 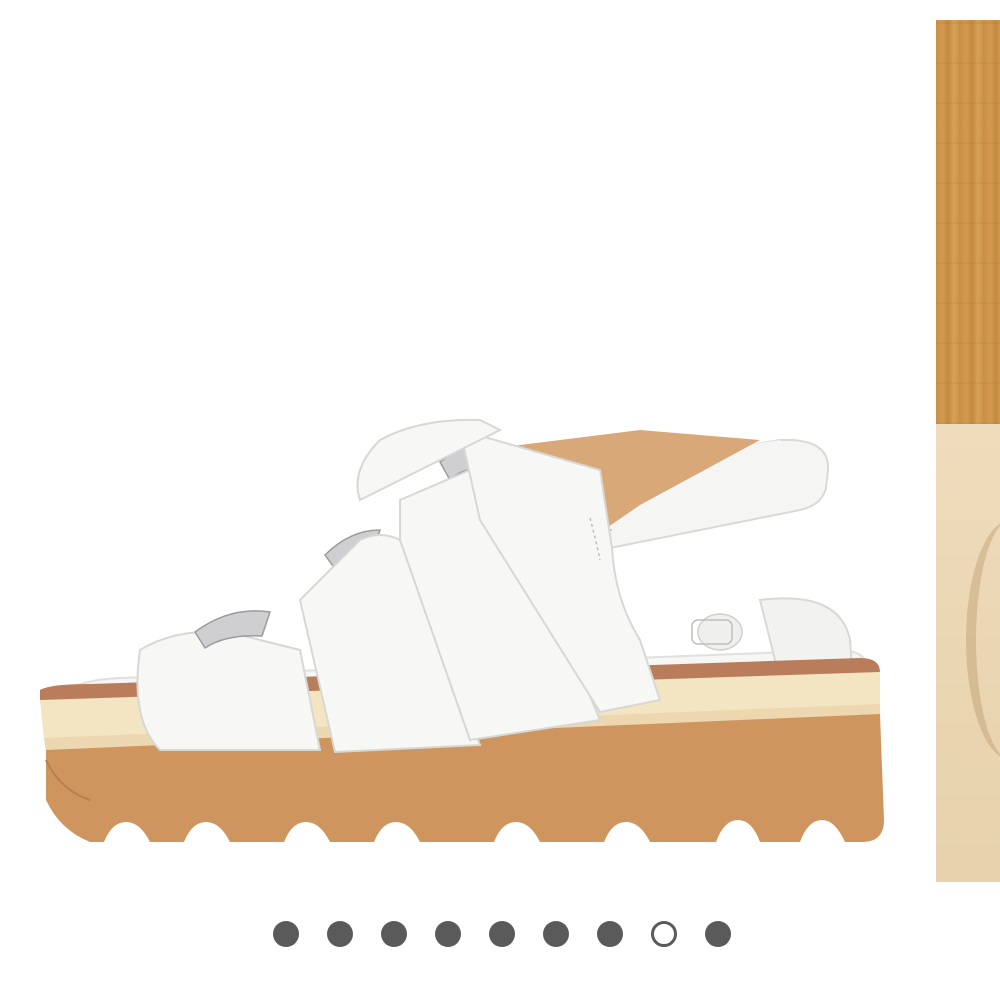 I want to click on carousel-pagination, so click(x=500, y=934).